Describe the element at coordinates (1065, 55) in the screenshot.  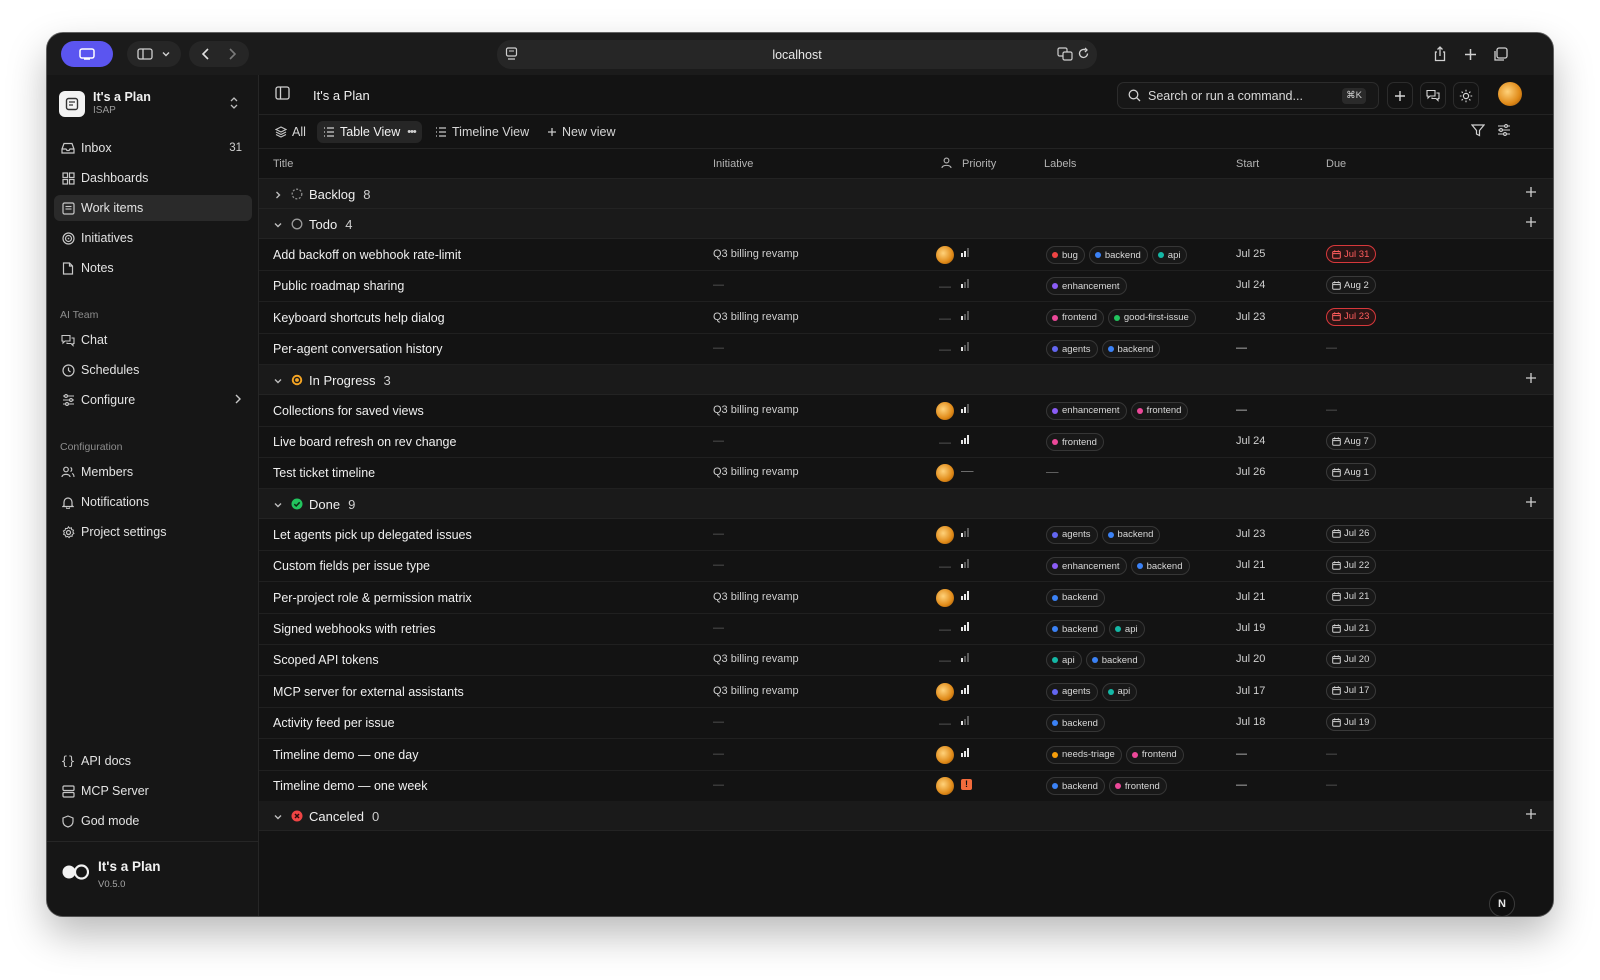
I see `translate-icon` at that location.